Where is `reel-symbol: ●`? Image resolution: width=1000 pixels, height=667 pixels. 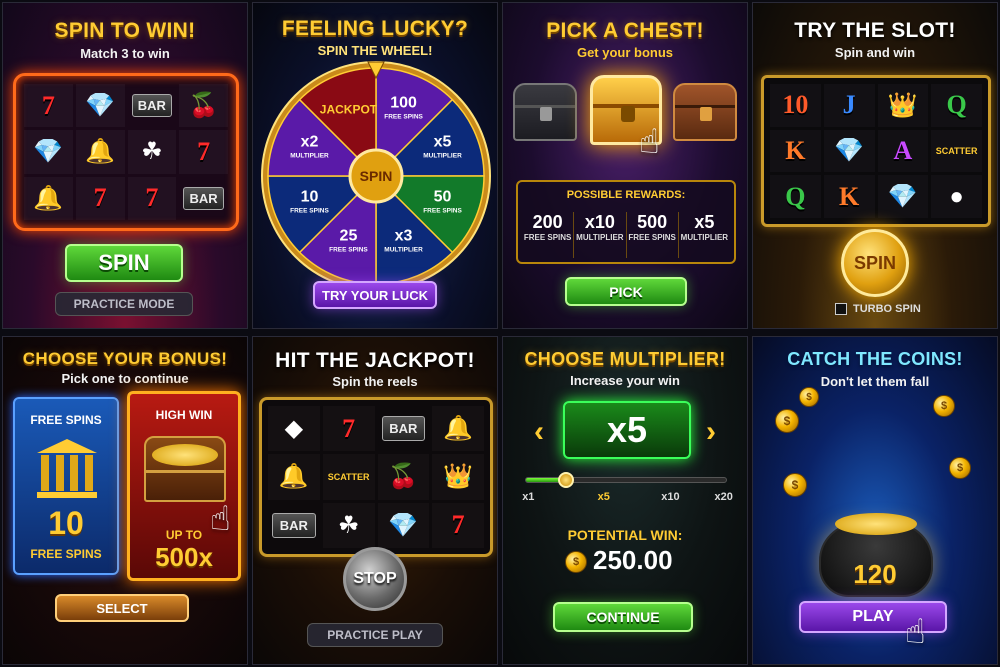 reel-symbol: ● is located at coordinates (956, 196).